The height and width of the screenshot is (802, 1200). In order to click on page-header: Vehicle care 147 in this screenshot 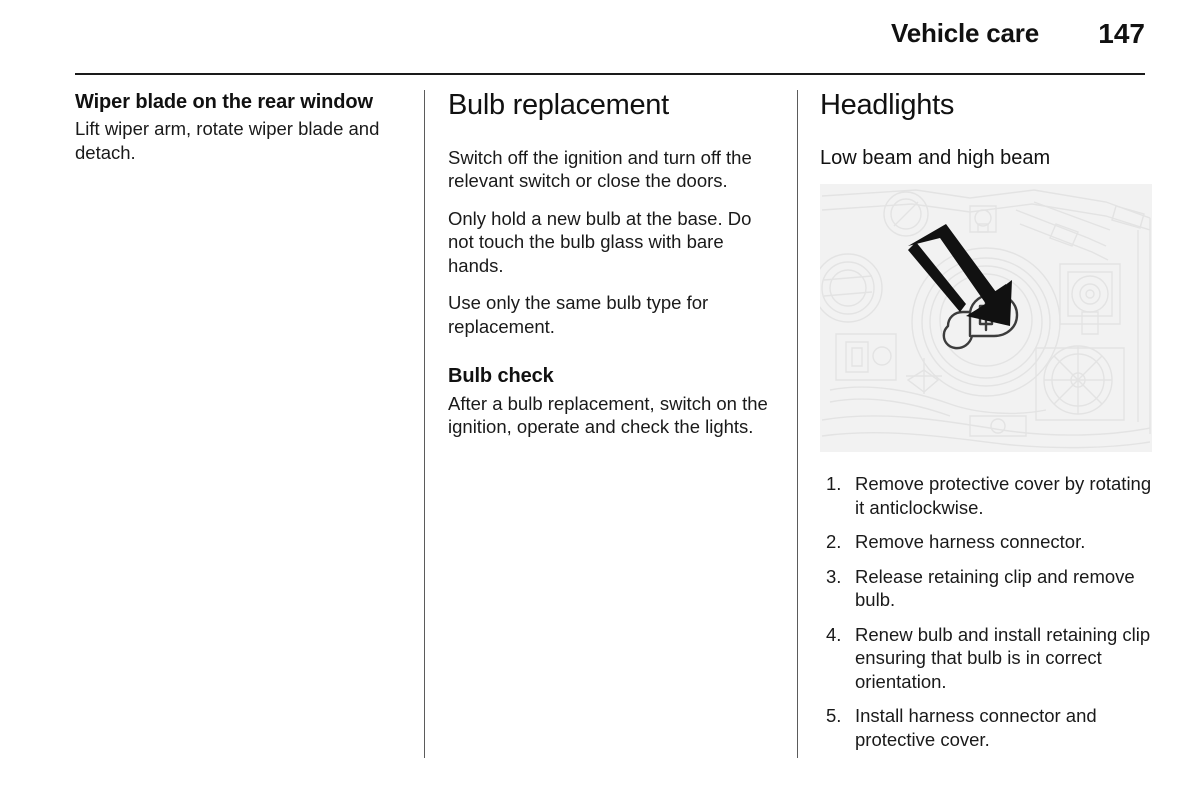, I will do `click(610, 43)`.